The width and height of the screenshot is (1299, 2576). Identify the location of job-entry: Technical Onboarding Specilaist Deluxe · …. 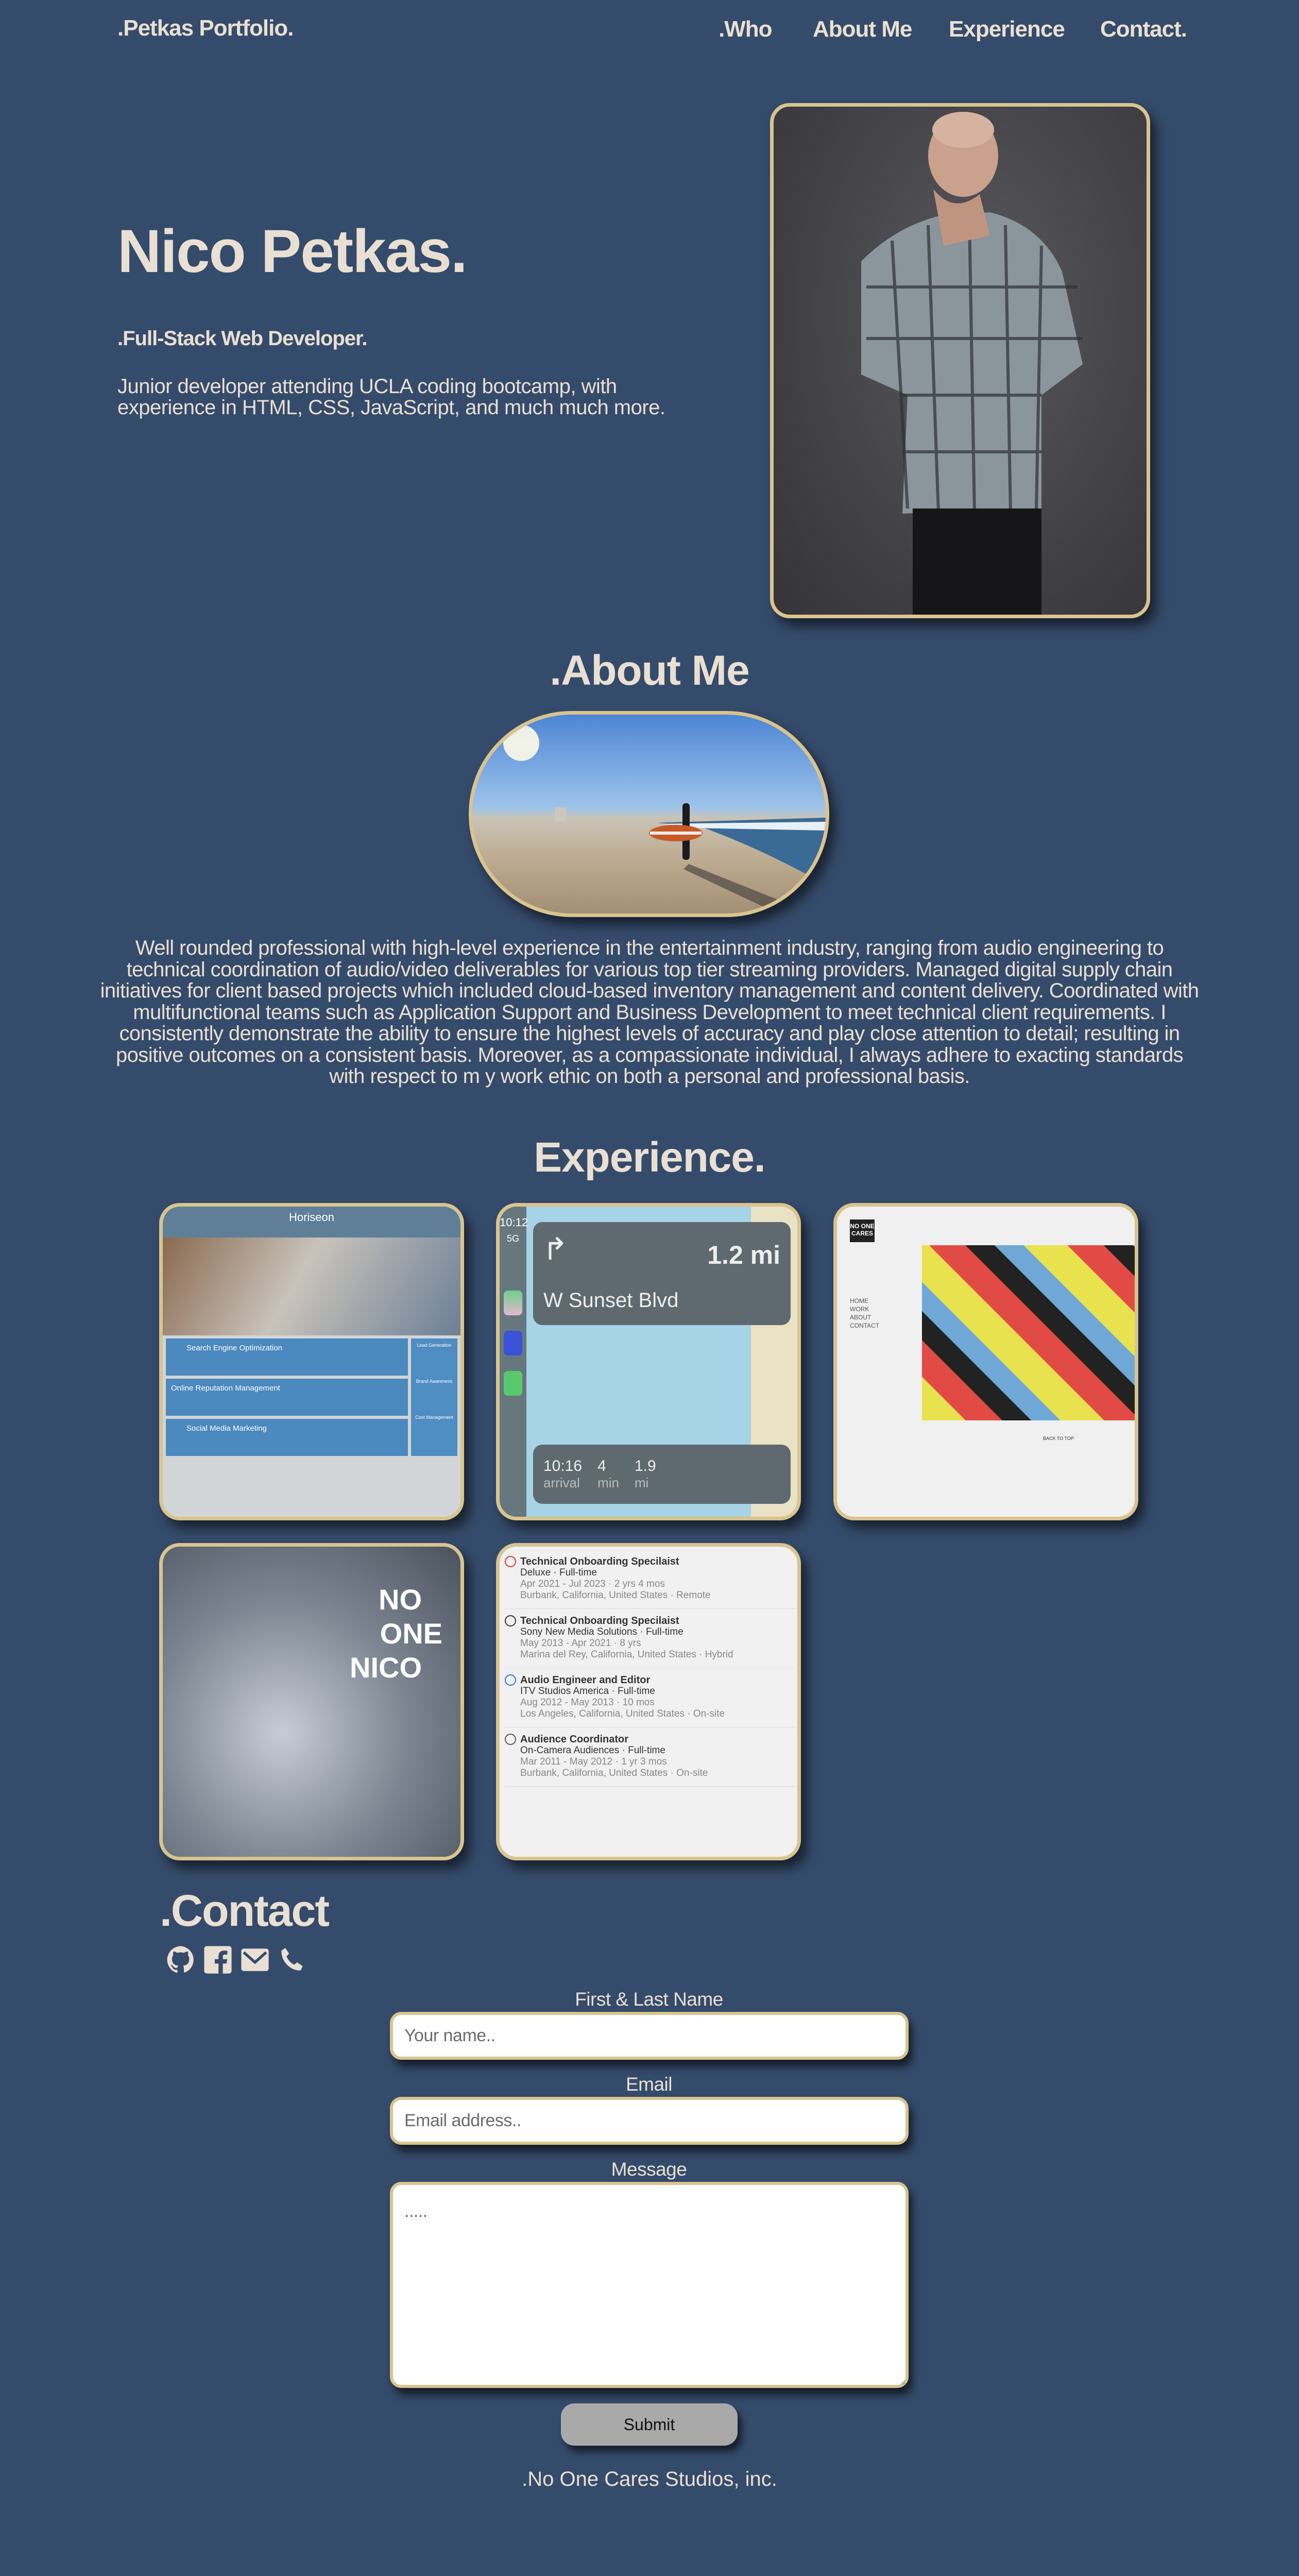
(651, 1581).